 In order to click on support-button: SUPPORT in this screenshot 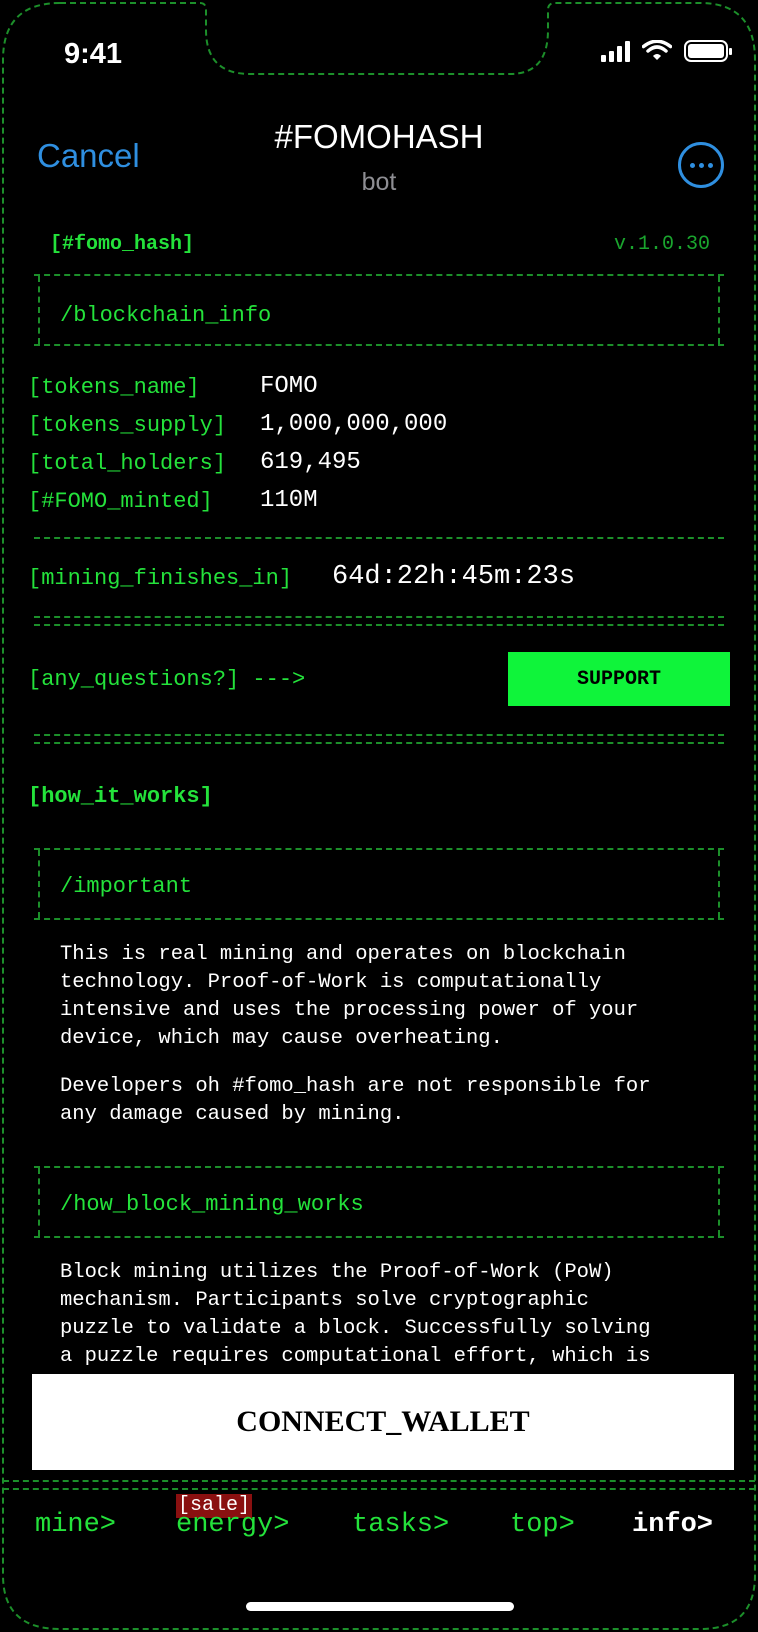, I will do `click(619, 679)`.